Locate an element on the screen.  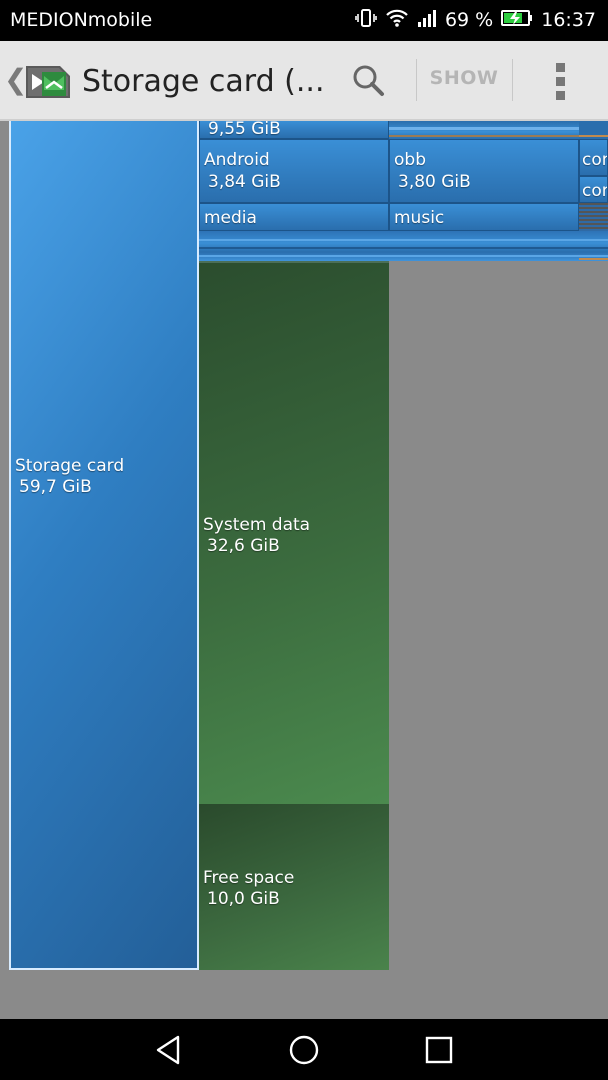
tile-free-space: Free space 10,0 GiB is located at coordinates (294, 887).